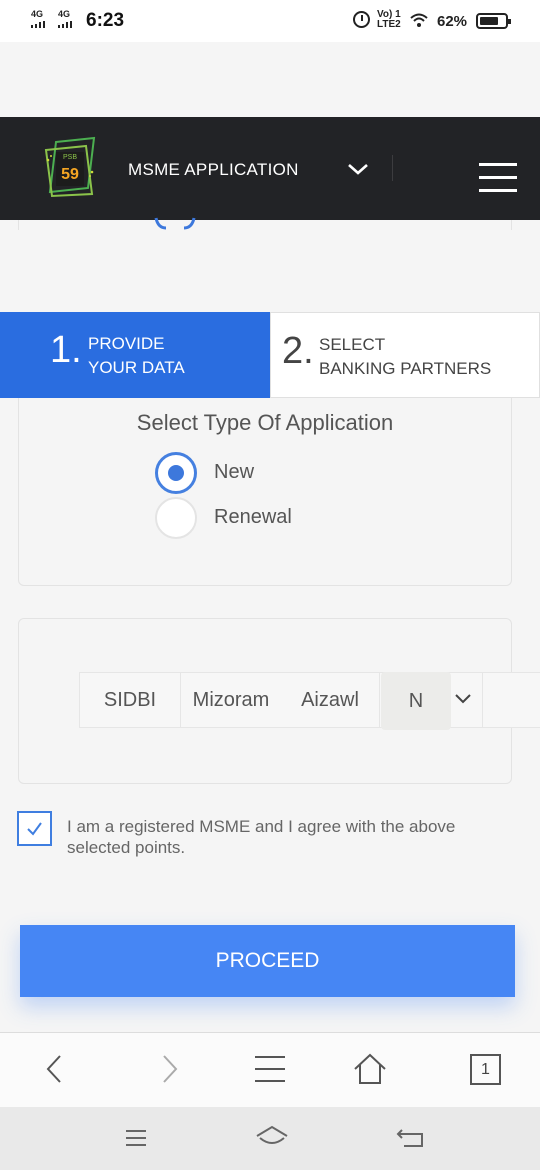  I want to click on clock: 6:23, so click(105, 20).